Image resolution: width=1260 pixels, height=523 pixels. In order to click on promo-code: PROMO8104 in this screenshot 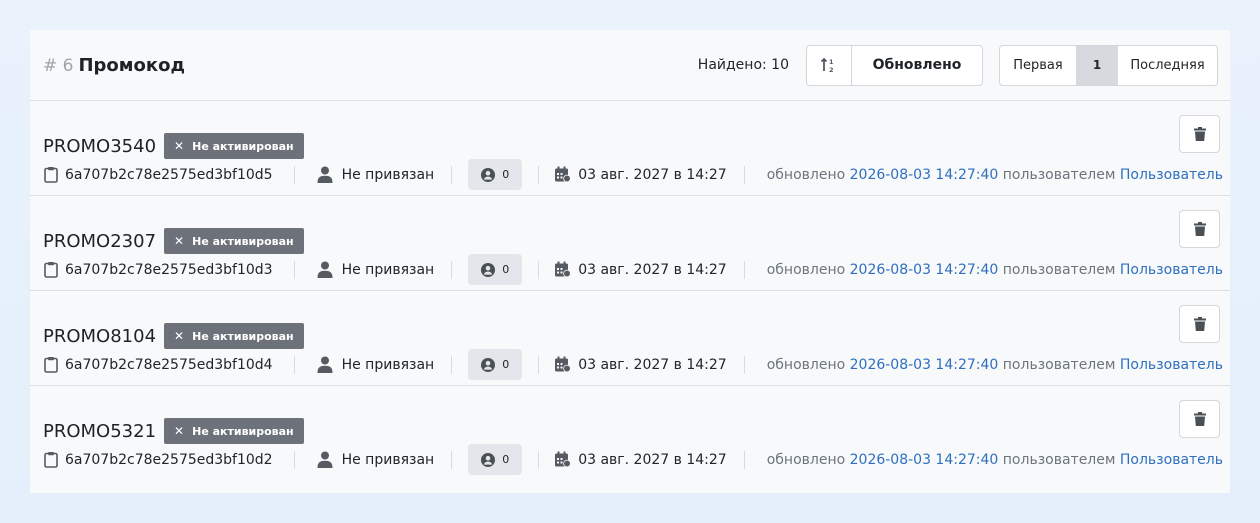, I will do `click(99, 336)`.